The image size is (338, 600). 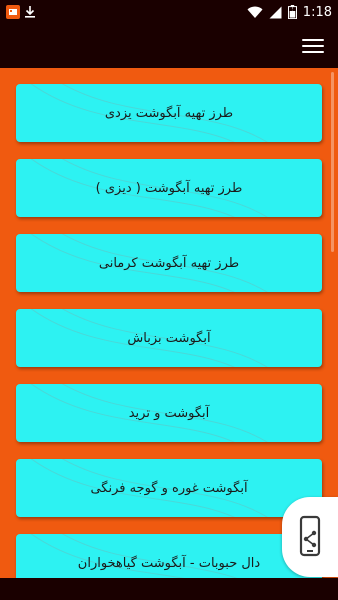 I want to click on share-phone-icon, so click(x=310, y=536).